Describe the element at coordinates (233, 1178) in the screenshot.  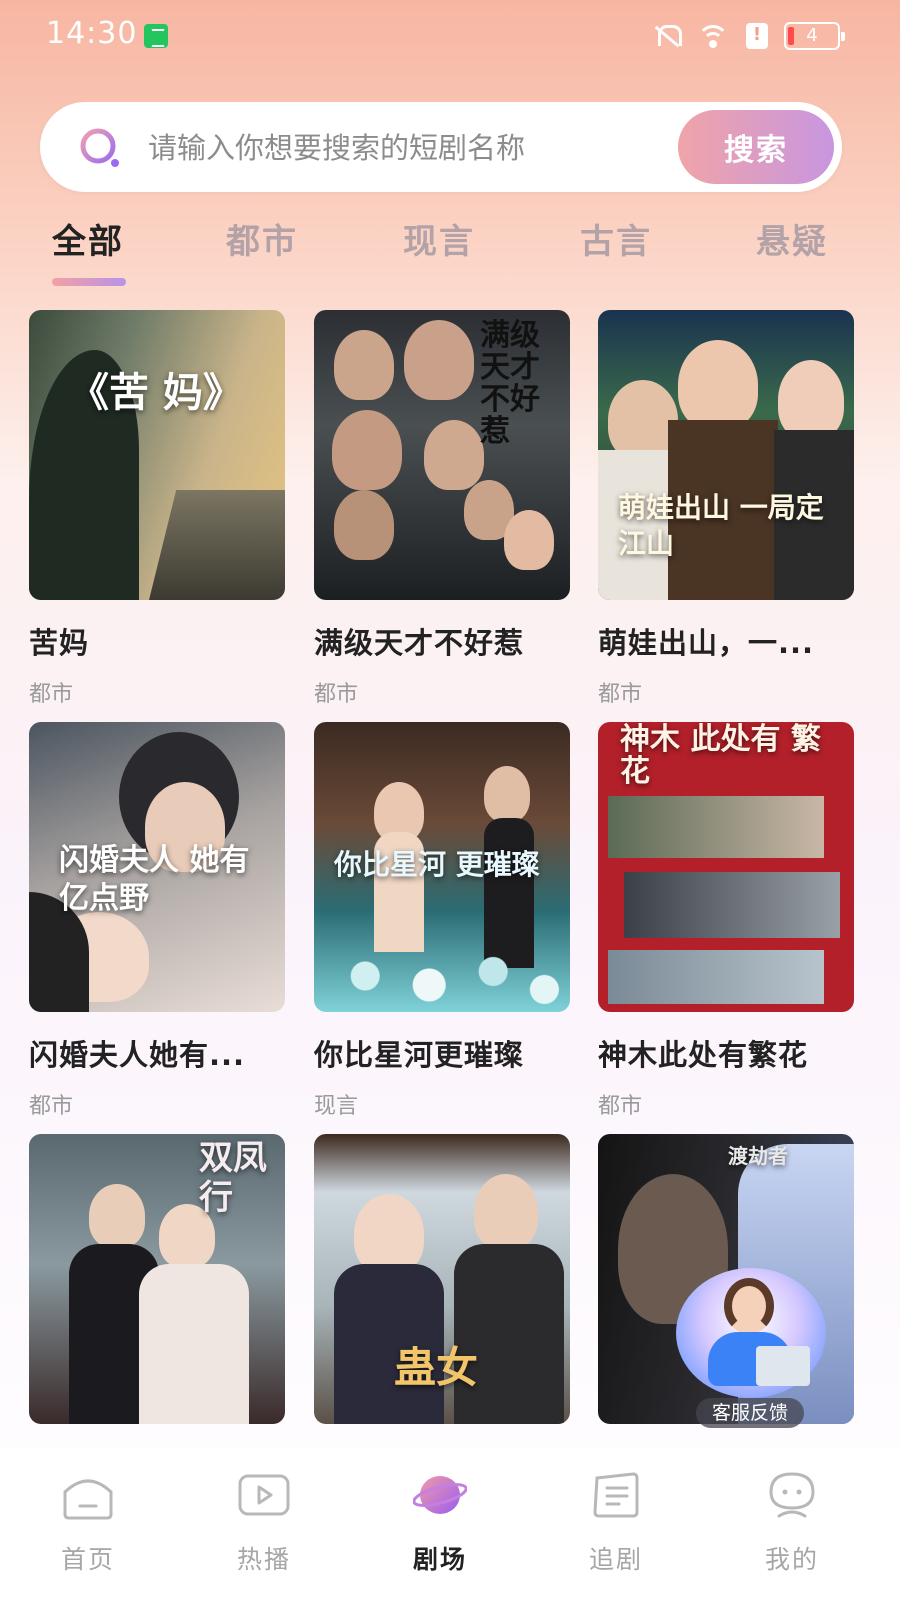
I see `poster-title-text: 双凤行` at that location.